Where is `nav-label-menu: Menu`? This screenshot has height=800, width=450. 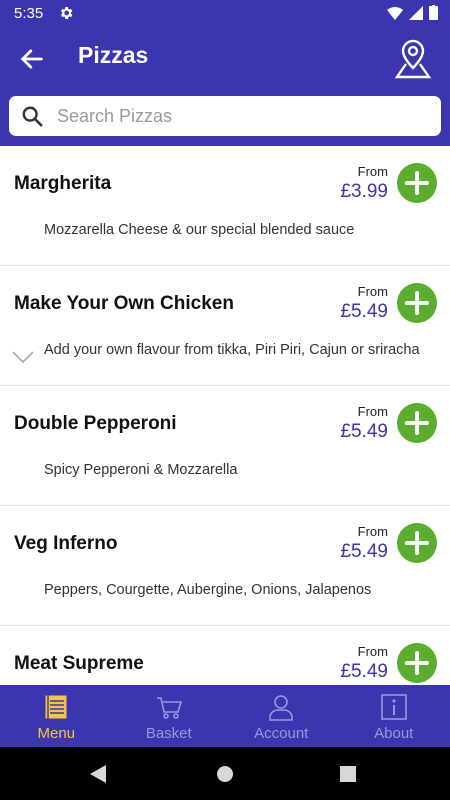
nav-label-menu: Menu is located at coordinates (56, 733).